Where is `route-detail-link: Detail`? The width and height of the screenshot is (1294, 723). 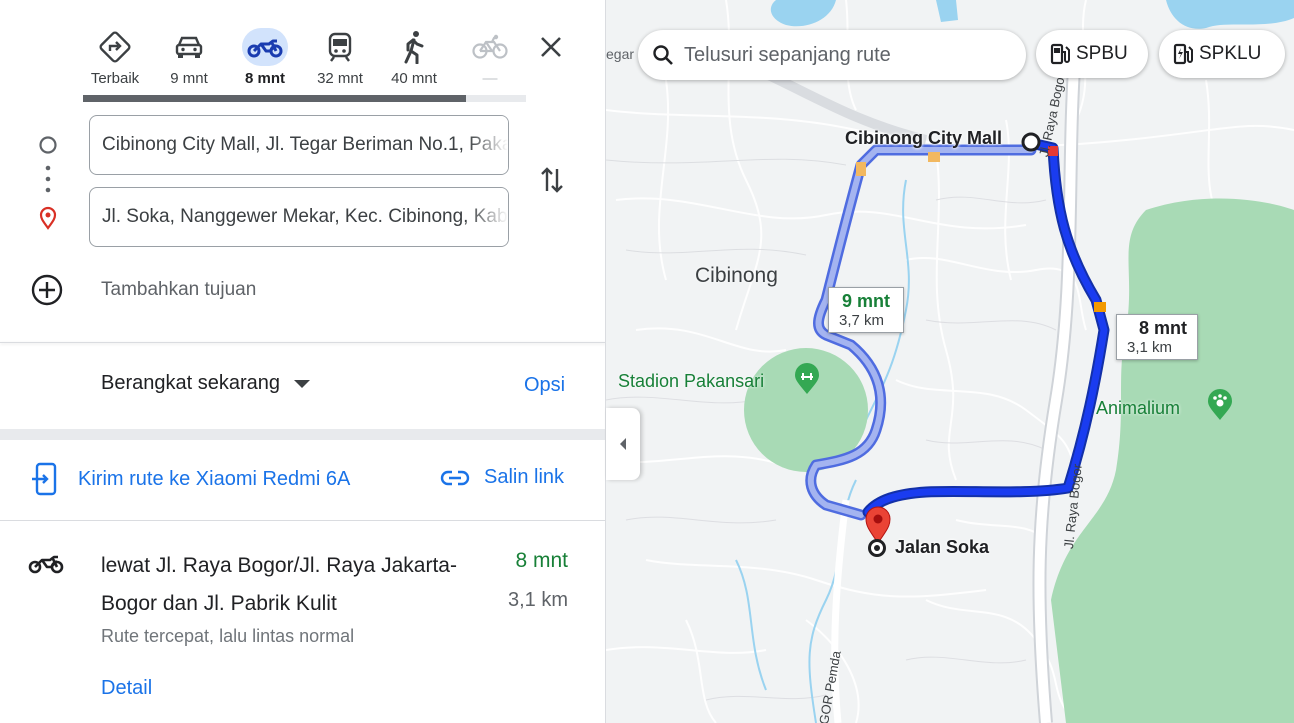
route-detail-link: Detail is located at coordinates (126, 688).